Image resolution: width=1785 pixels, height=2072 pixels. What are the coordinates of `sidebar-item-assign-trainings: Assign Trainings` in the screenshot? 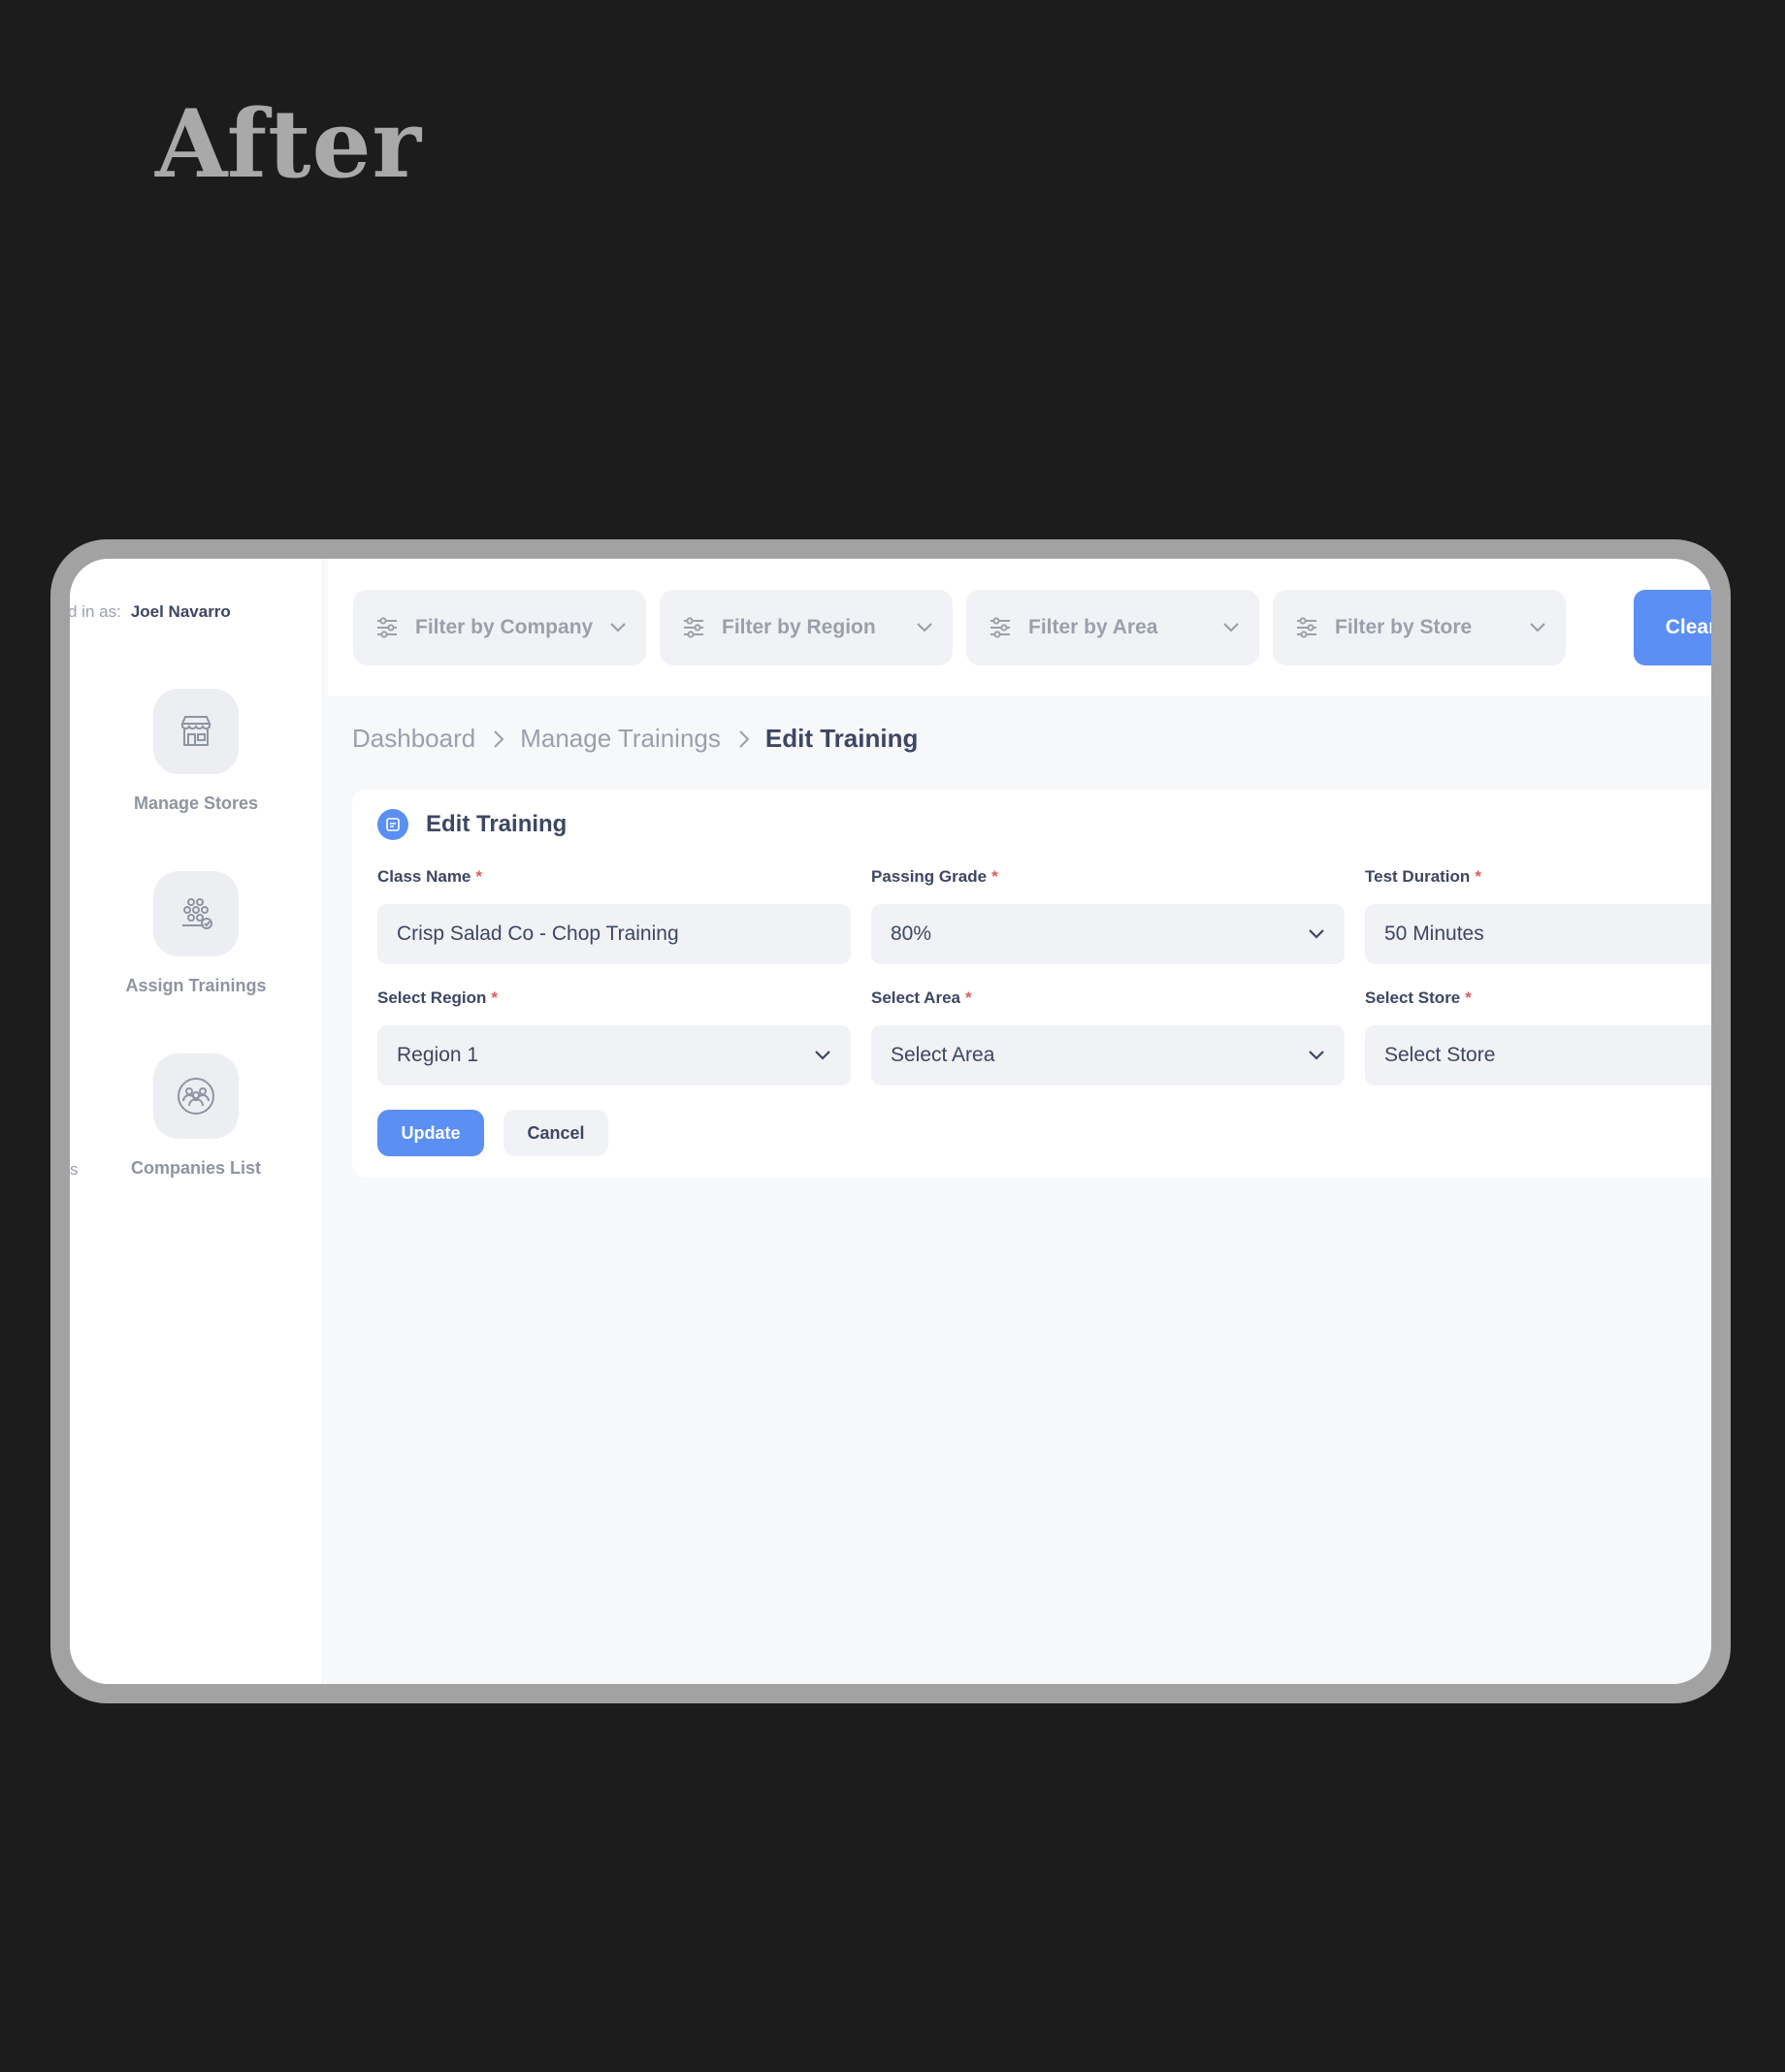 It's located at (196, 933).